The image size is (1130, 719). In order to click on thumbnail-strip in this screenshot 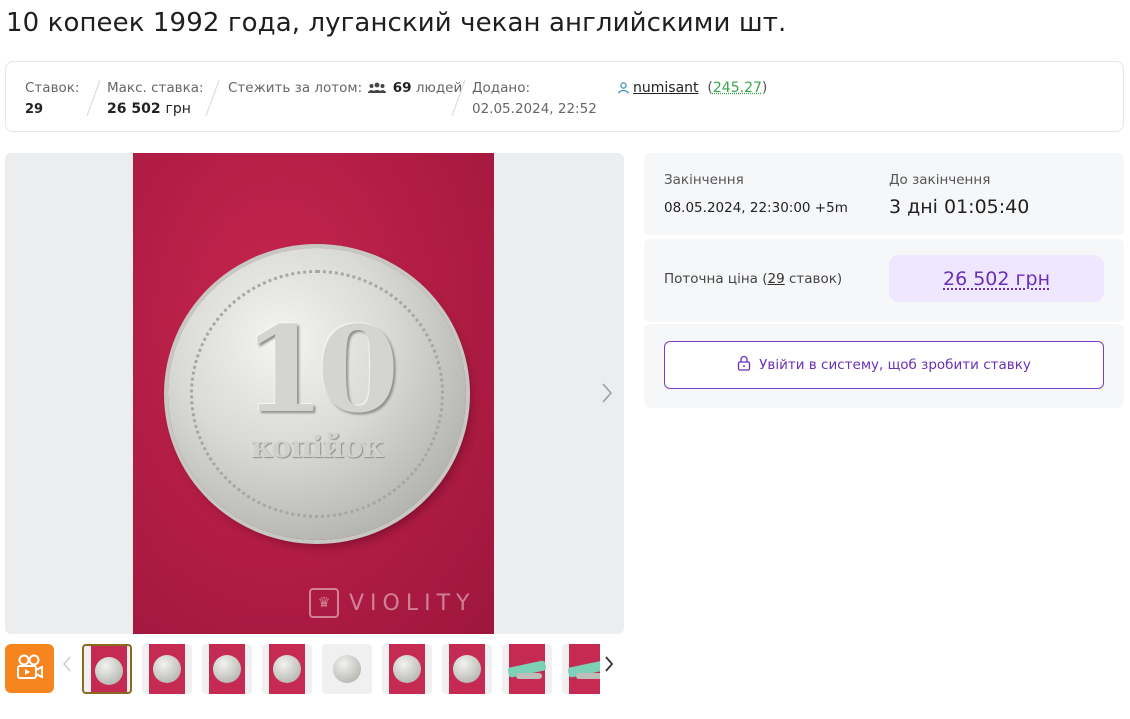, I will do `click(341, 669)`.